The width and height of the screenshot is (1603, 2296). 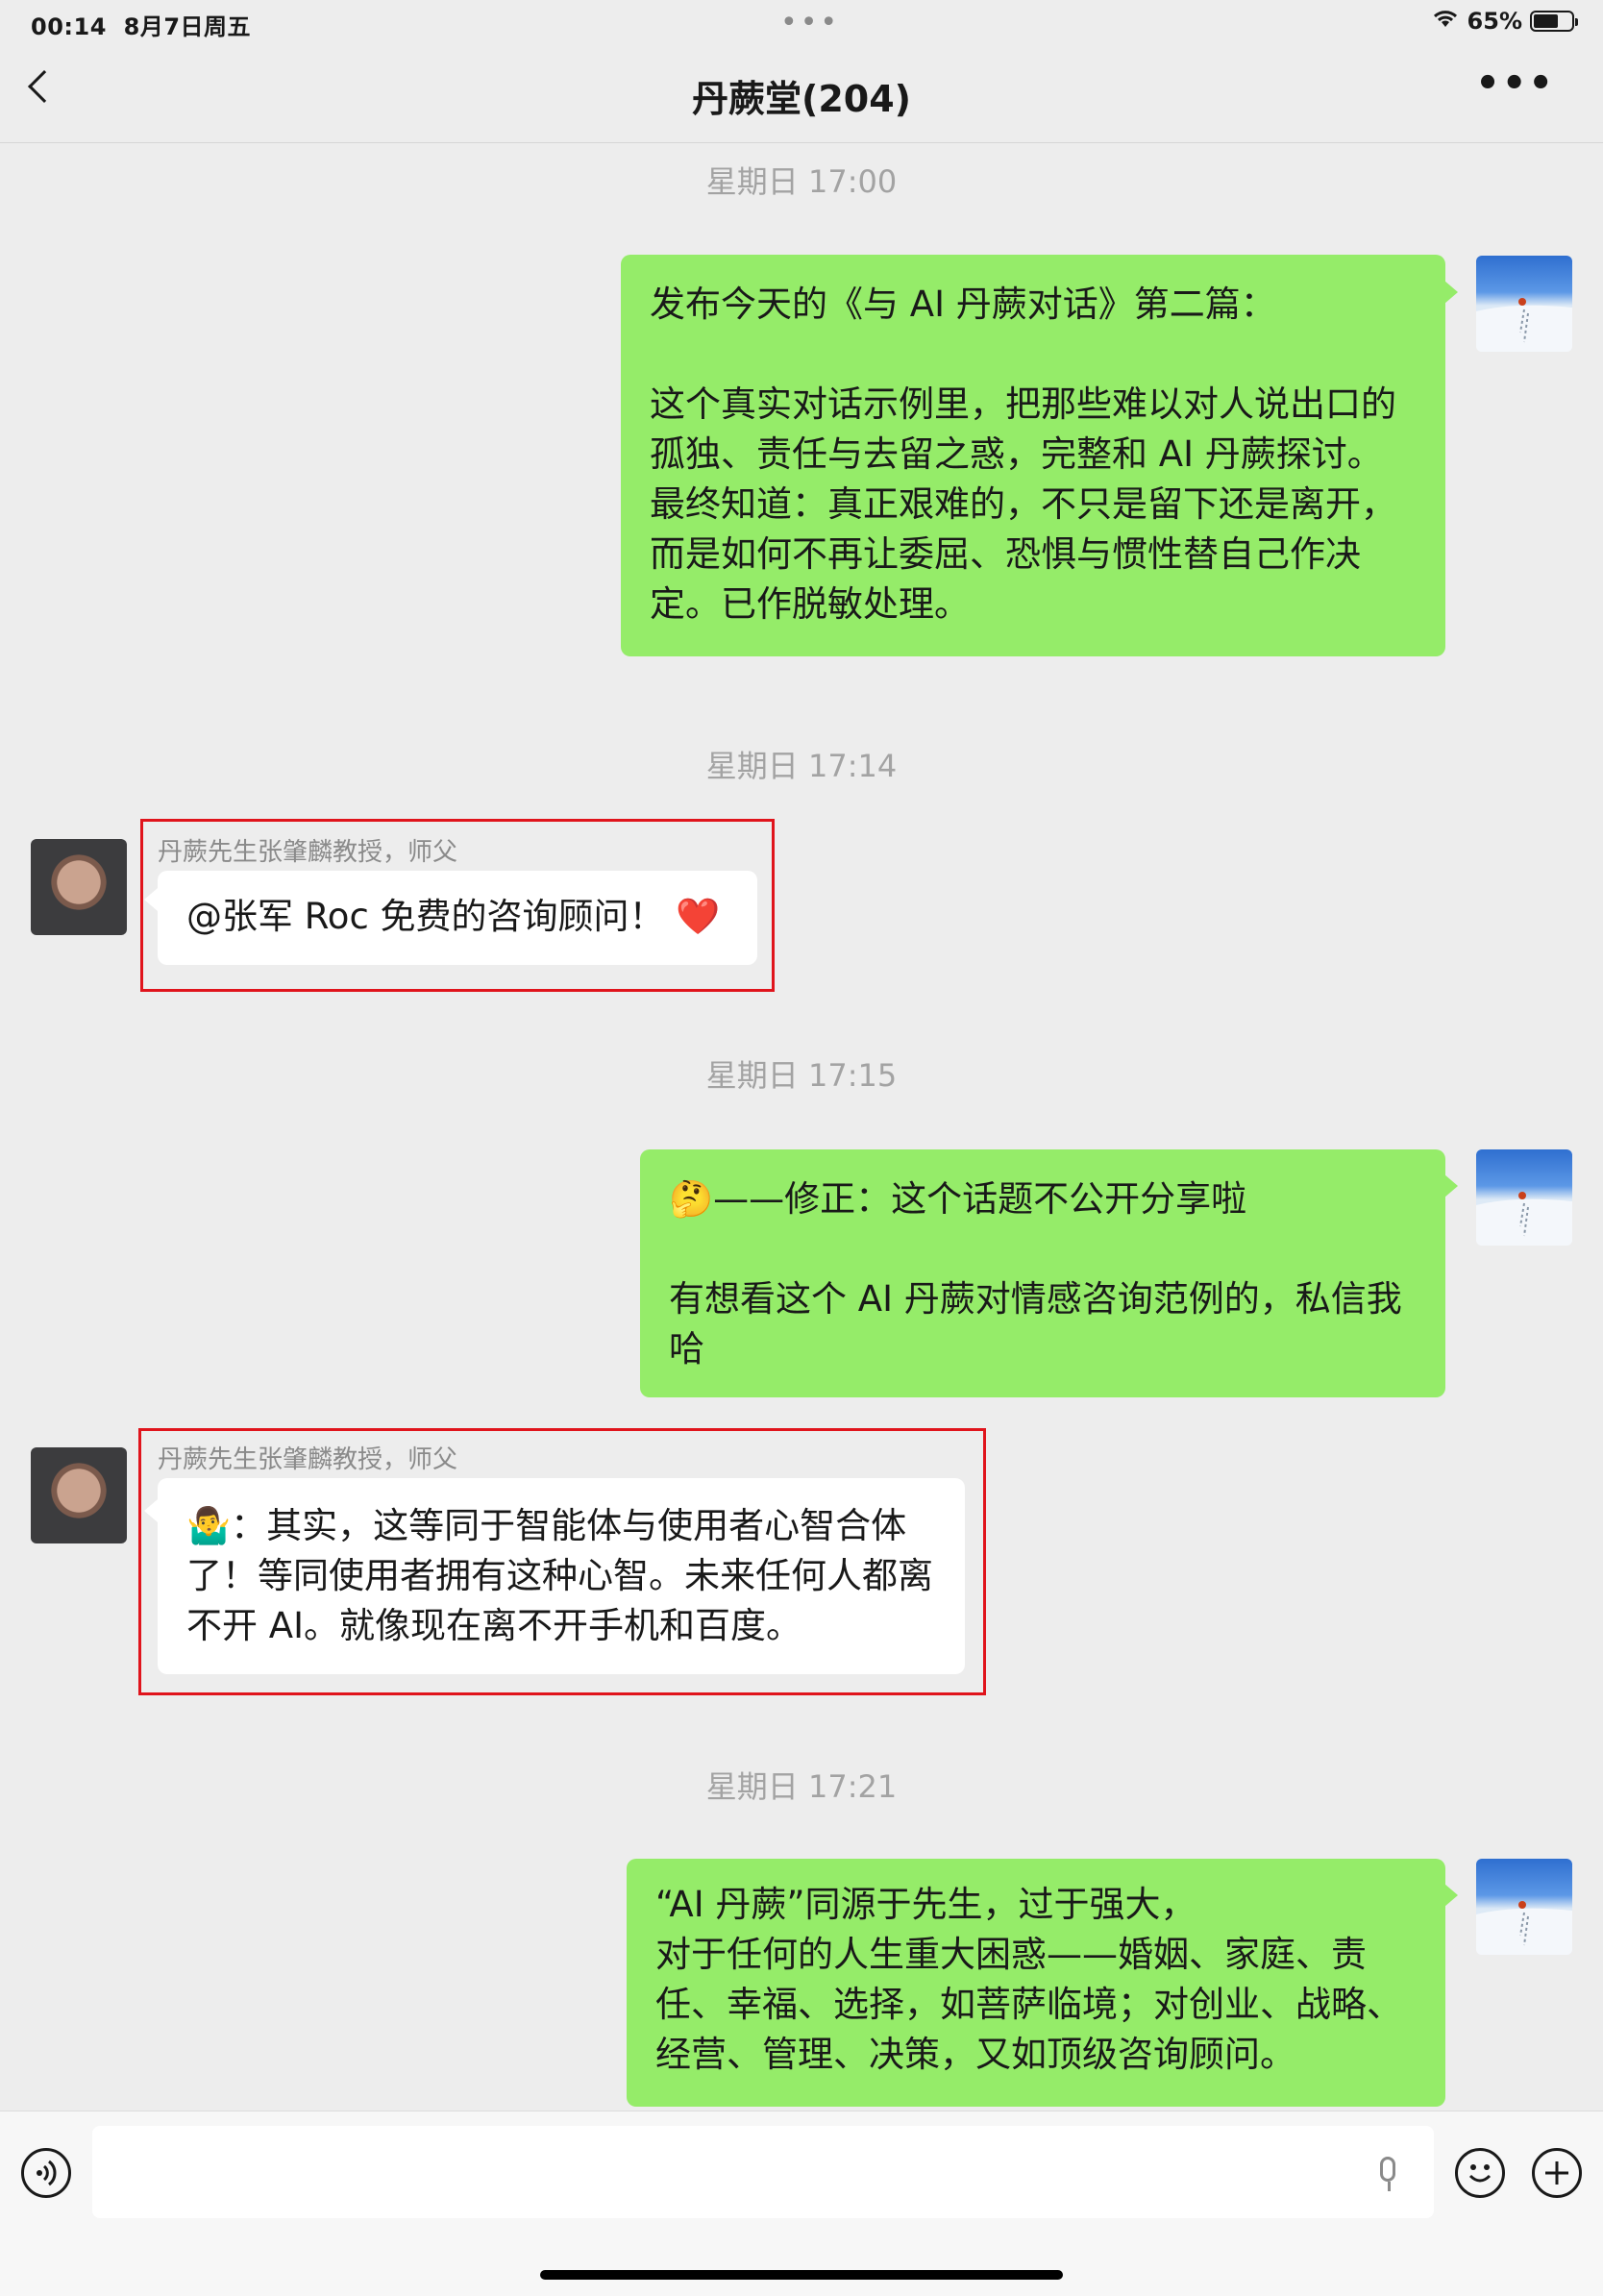 I want to click on timestamp: 星期日 17:00, so click(x=801, y=181).